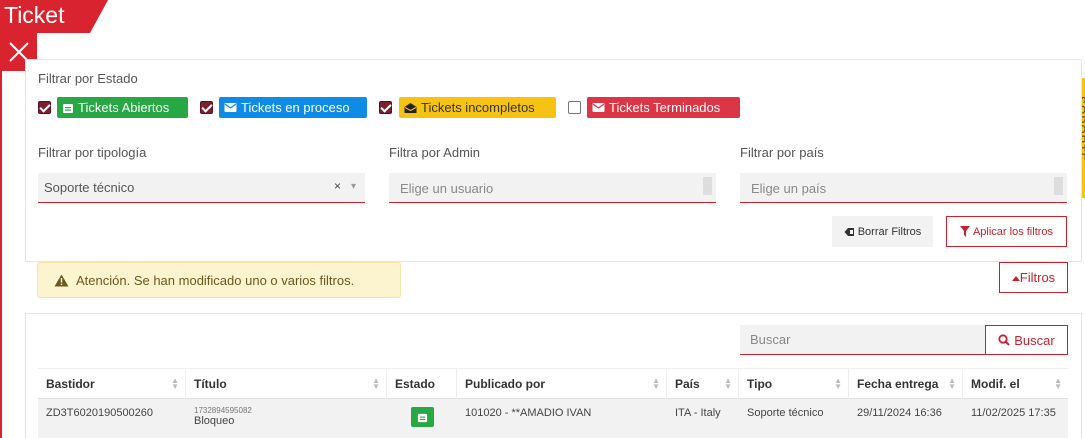  I want to click on cell-titulo: 1732894595082 Bloqueo, so click(286, 418).